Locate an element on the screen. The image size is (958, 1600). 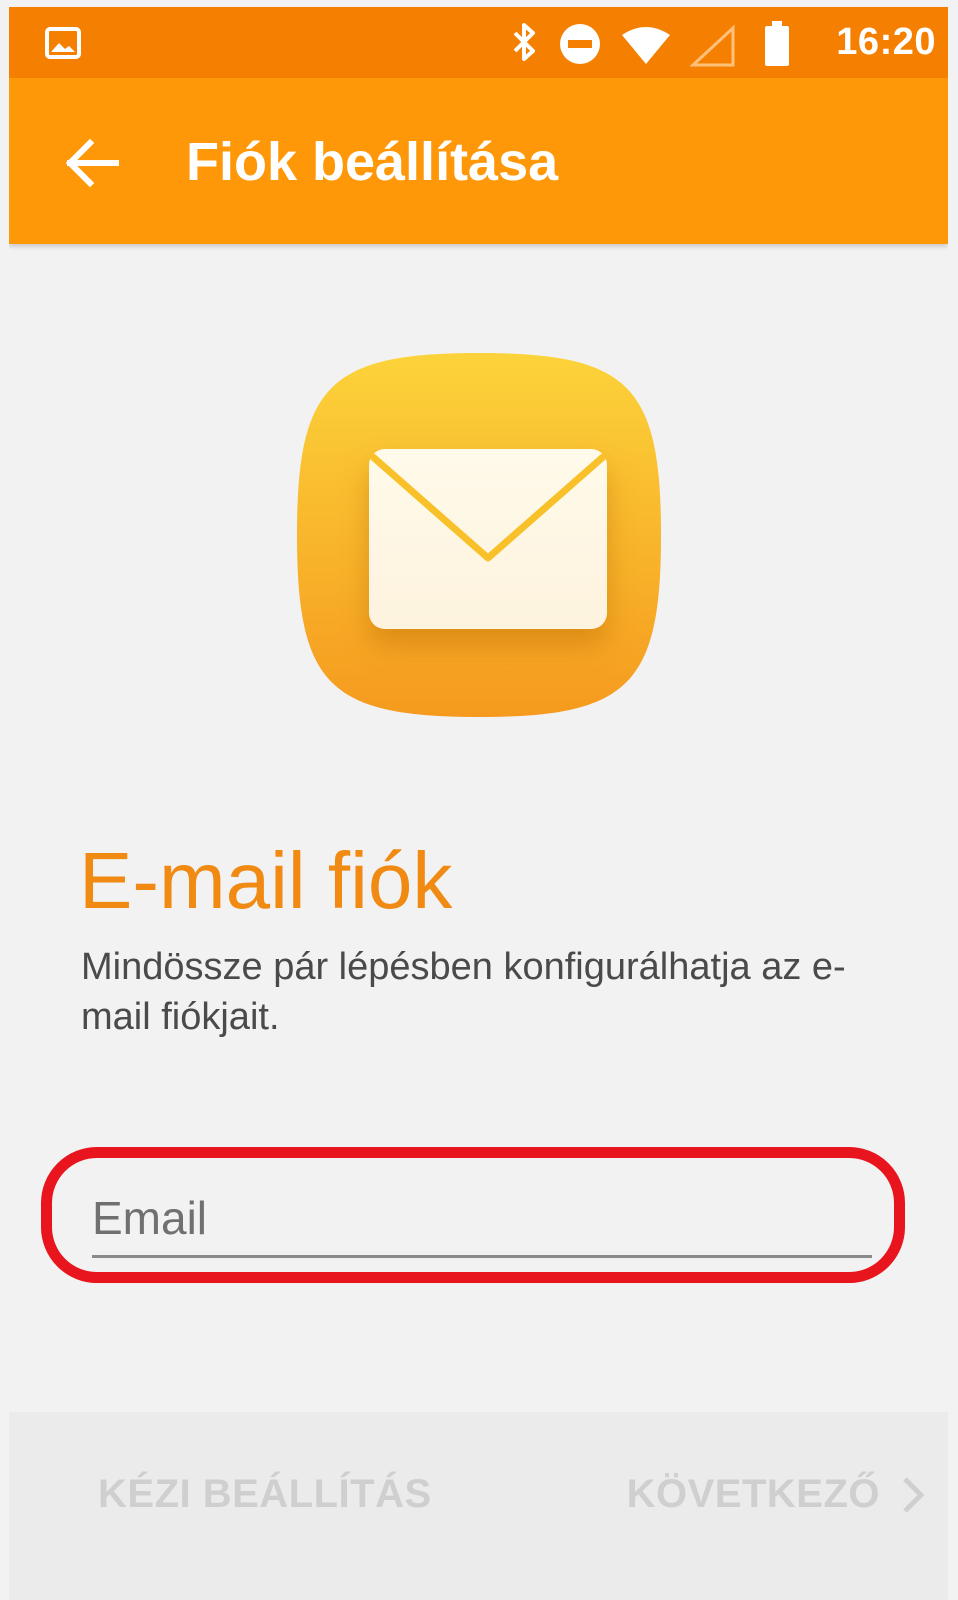
bottom-bar: KÉZI BEÁLLÍTÁS KÖVETKEZŐ is located at coordinates (478, 1506).